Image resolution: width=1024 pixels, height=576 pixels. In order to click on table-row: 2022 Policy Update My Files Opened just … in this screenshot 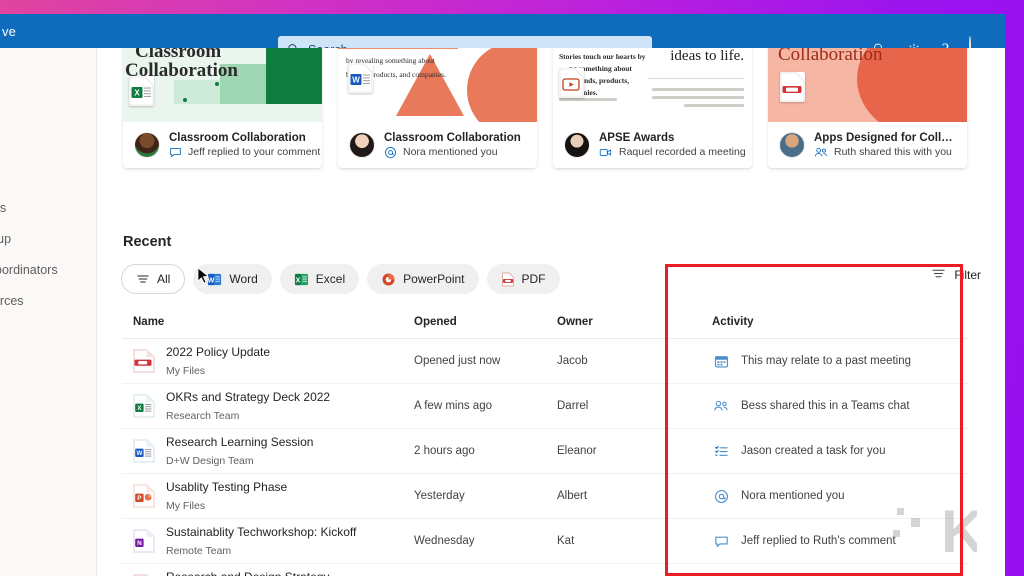, I will do `click(545, 361)`.